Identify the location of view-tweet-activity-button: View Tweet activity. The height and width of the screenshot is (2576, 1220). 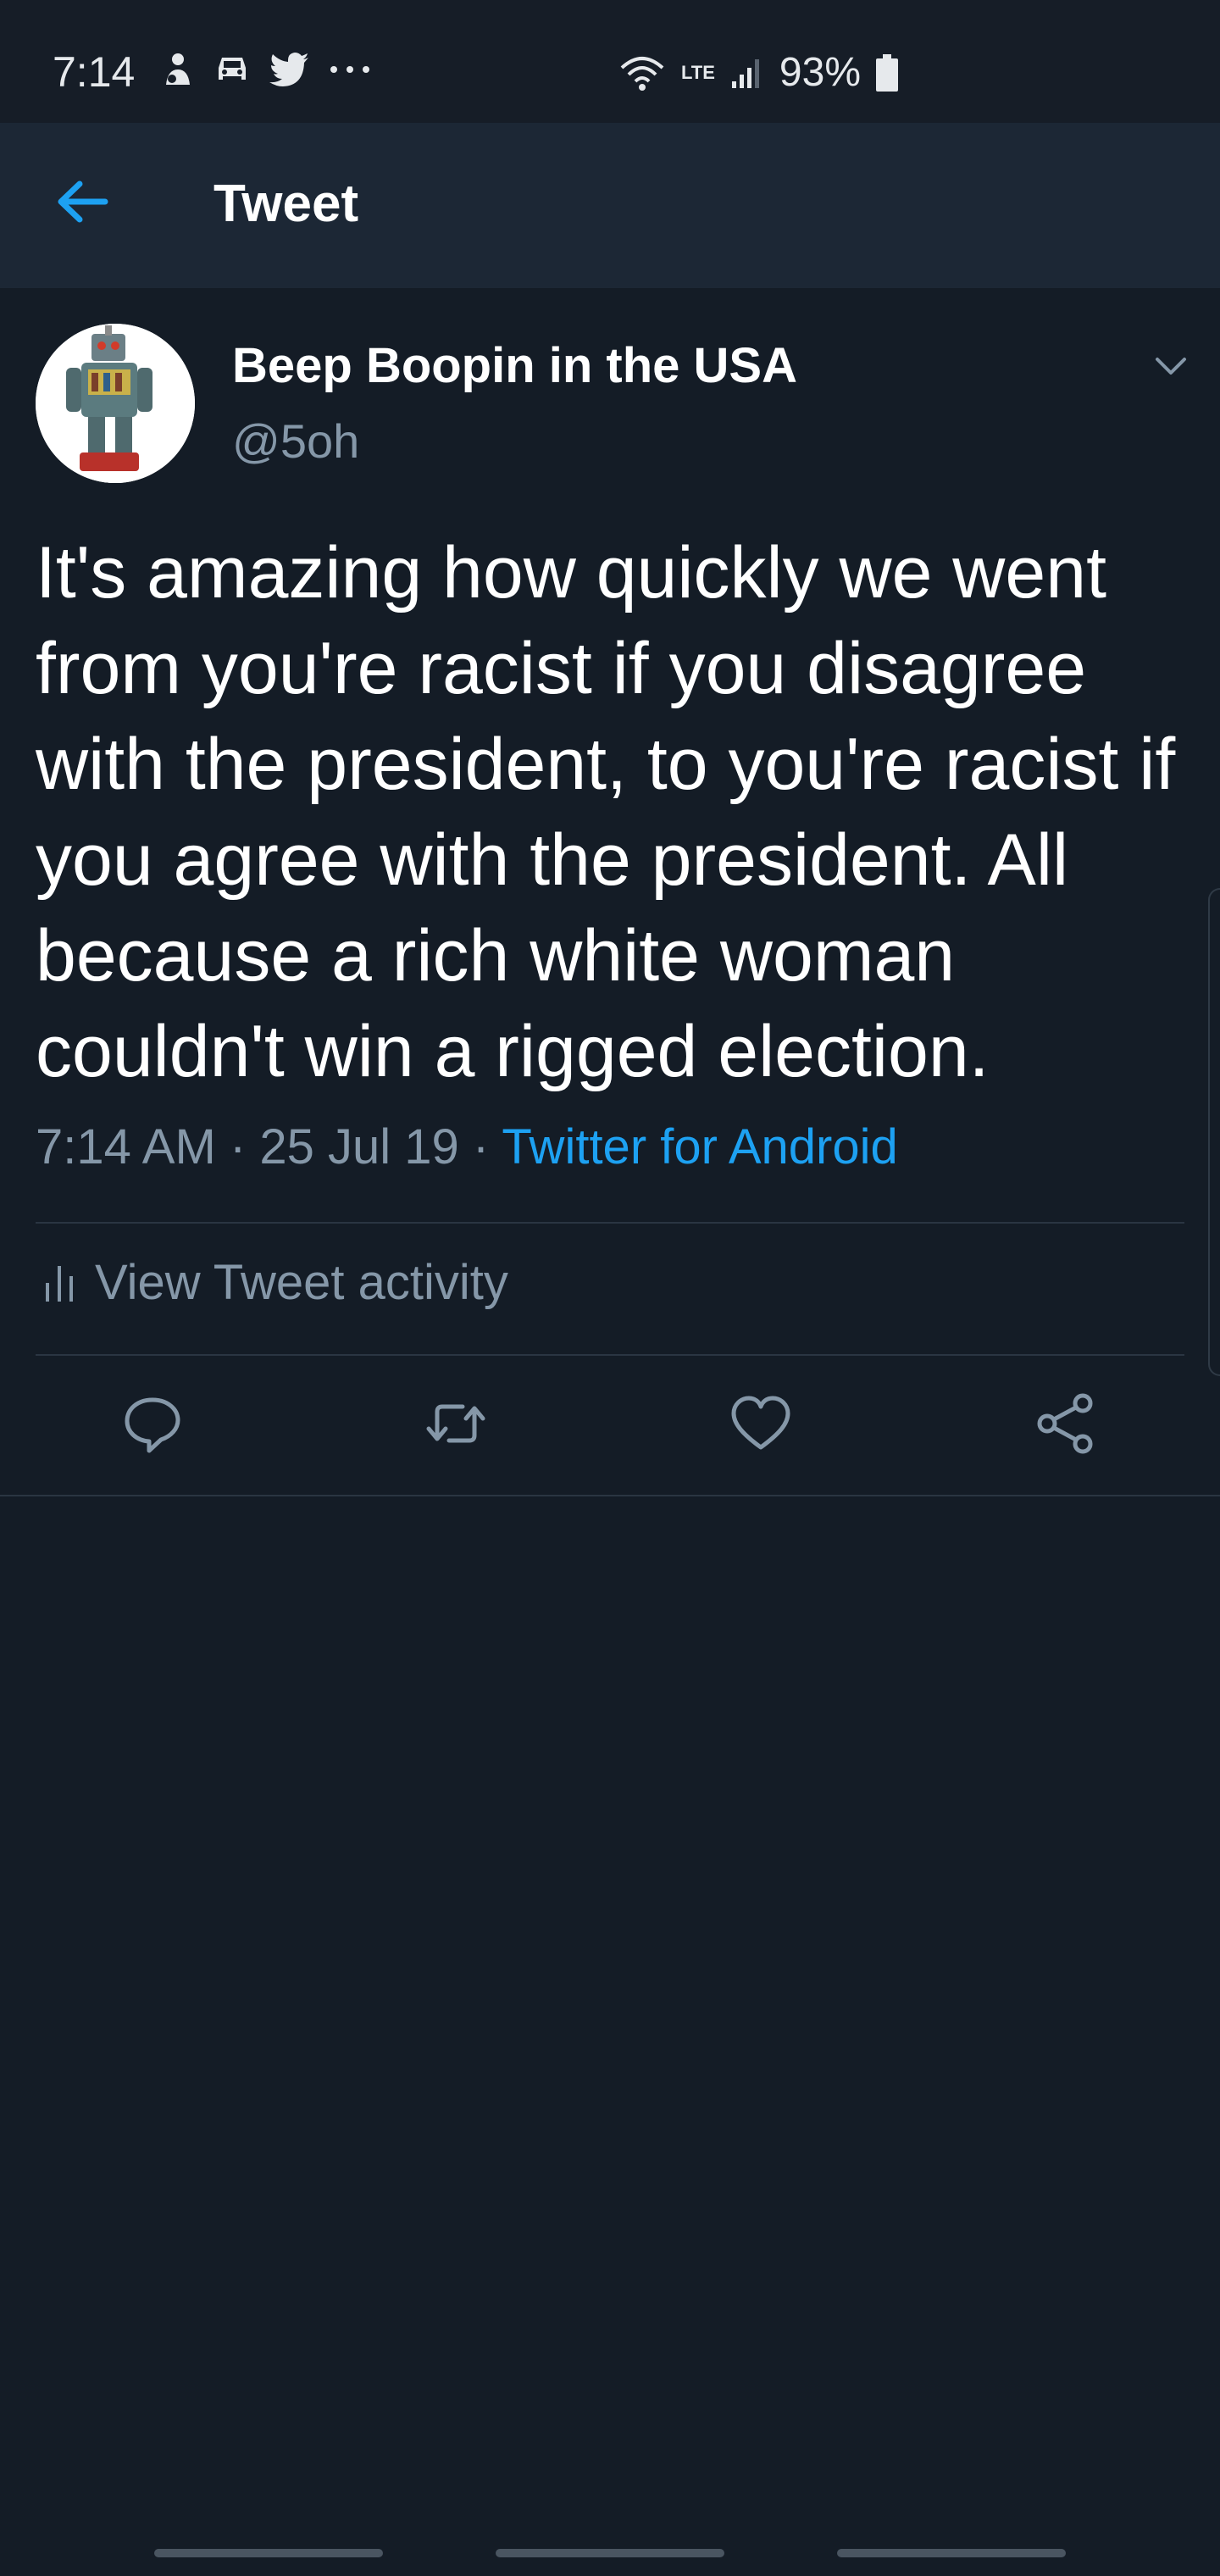
(275, 1282).